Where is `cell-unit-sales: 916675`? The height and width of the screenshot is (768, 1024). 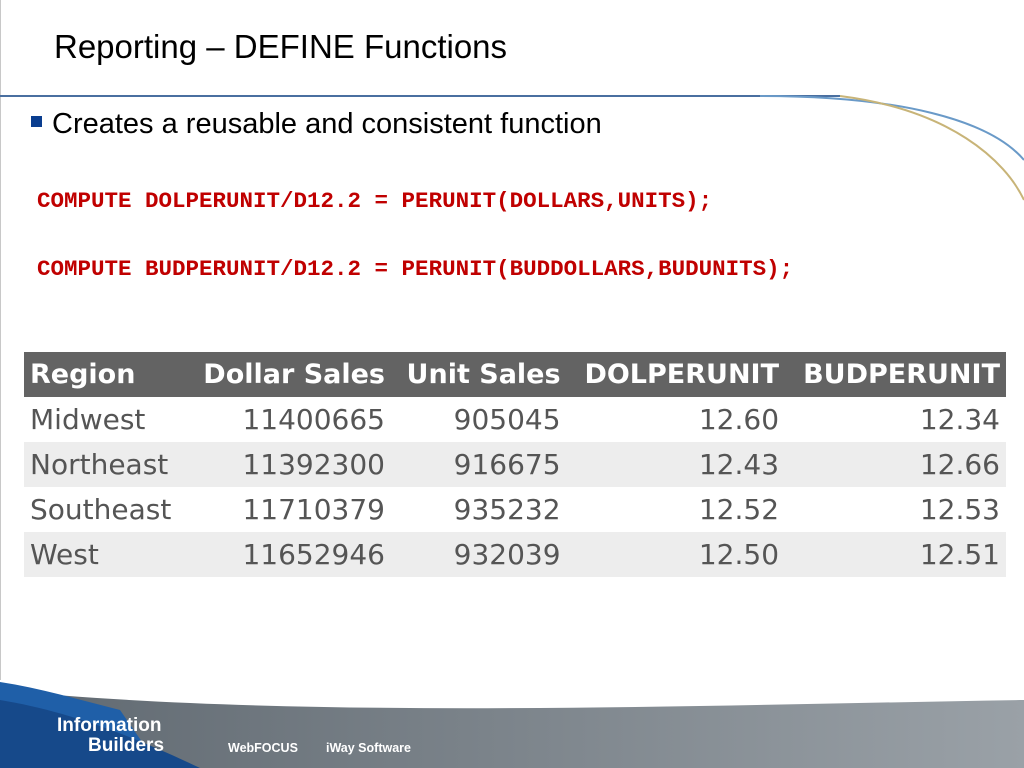 cell-unit-sales: 916675 is located at coordinates (479, 464).